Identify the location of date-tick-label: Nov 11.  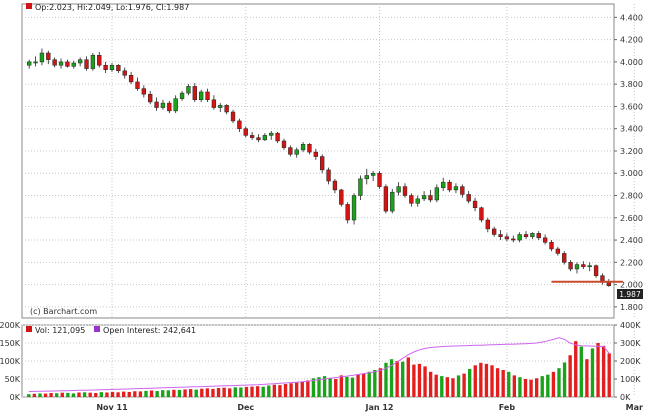
(112, 407).